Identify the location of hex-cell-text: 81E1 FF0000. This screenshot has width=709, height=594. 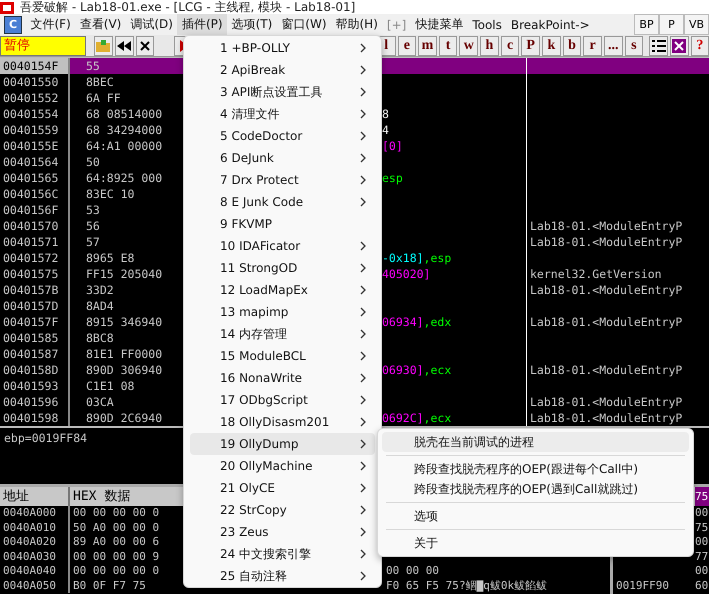
(124, 354).